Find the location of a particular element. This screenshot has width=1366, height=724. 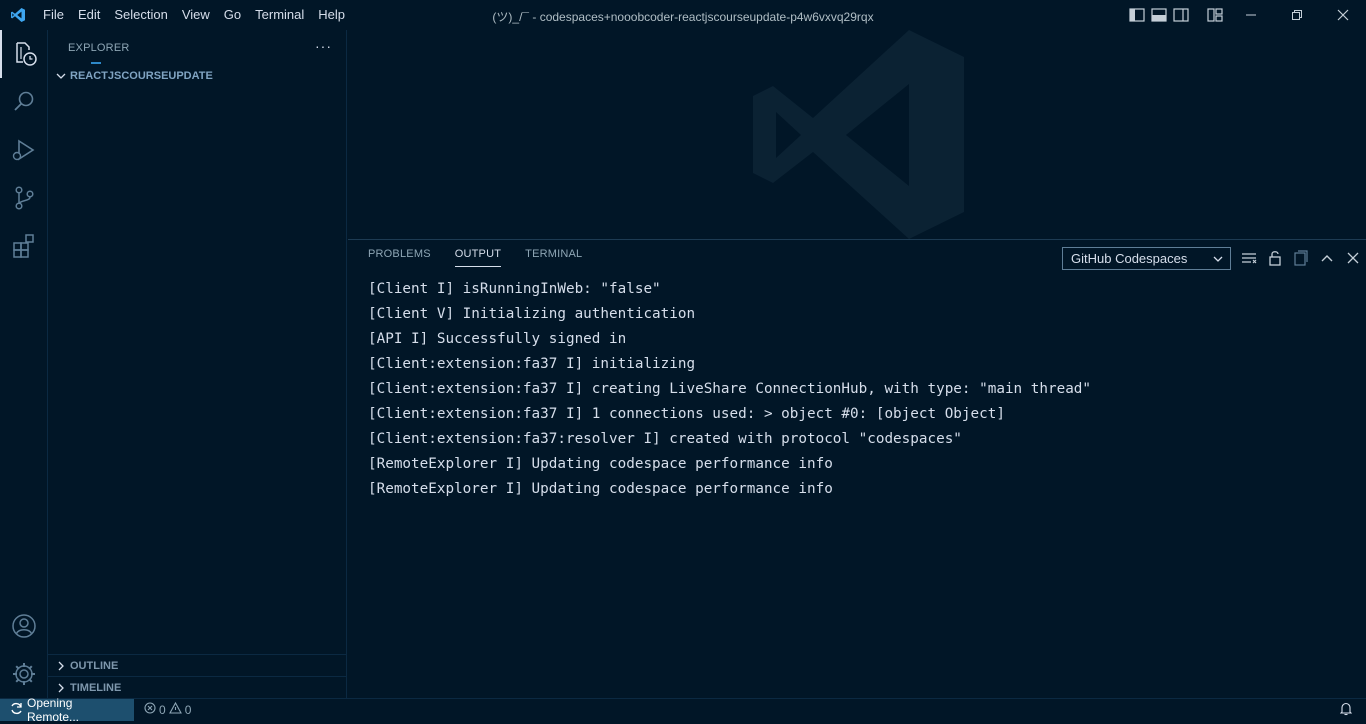

open-in-editor-icon is located at coordinates (1301, 258).